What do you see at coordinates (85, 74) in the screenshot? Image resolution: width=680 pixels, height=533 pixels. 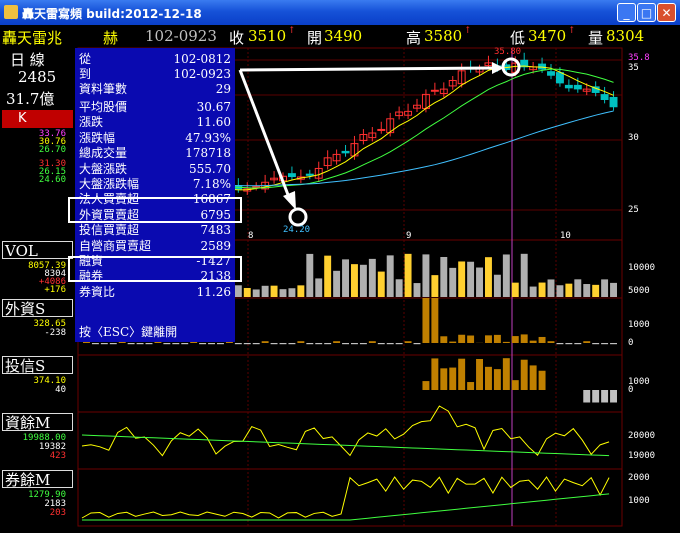 I see `stats-label: 到` at bounding box center [85, 74].